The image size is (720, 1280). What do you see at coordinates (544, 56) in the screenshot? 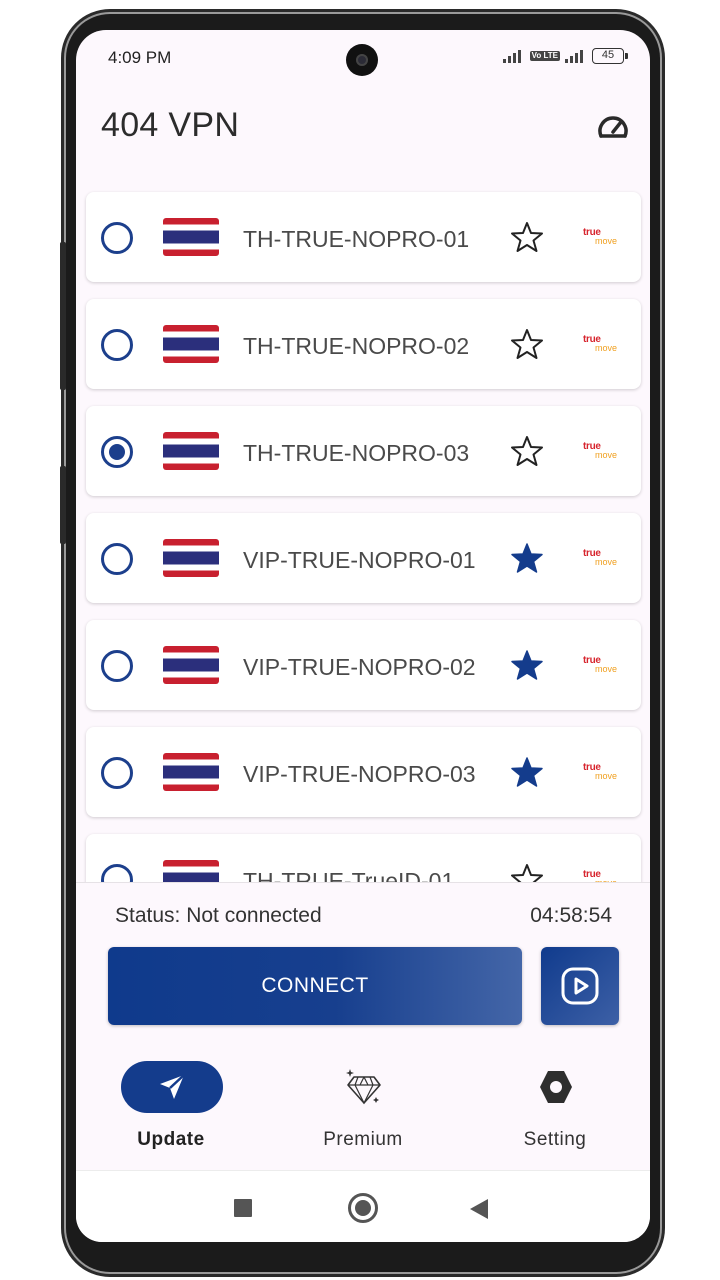
I see `volte-icon: Vo LTE` at bounding box center [544, 56].